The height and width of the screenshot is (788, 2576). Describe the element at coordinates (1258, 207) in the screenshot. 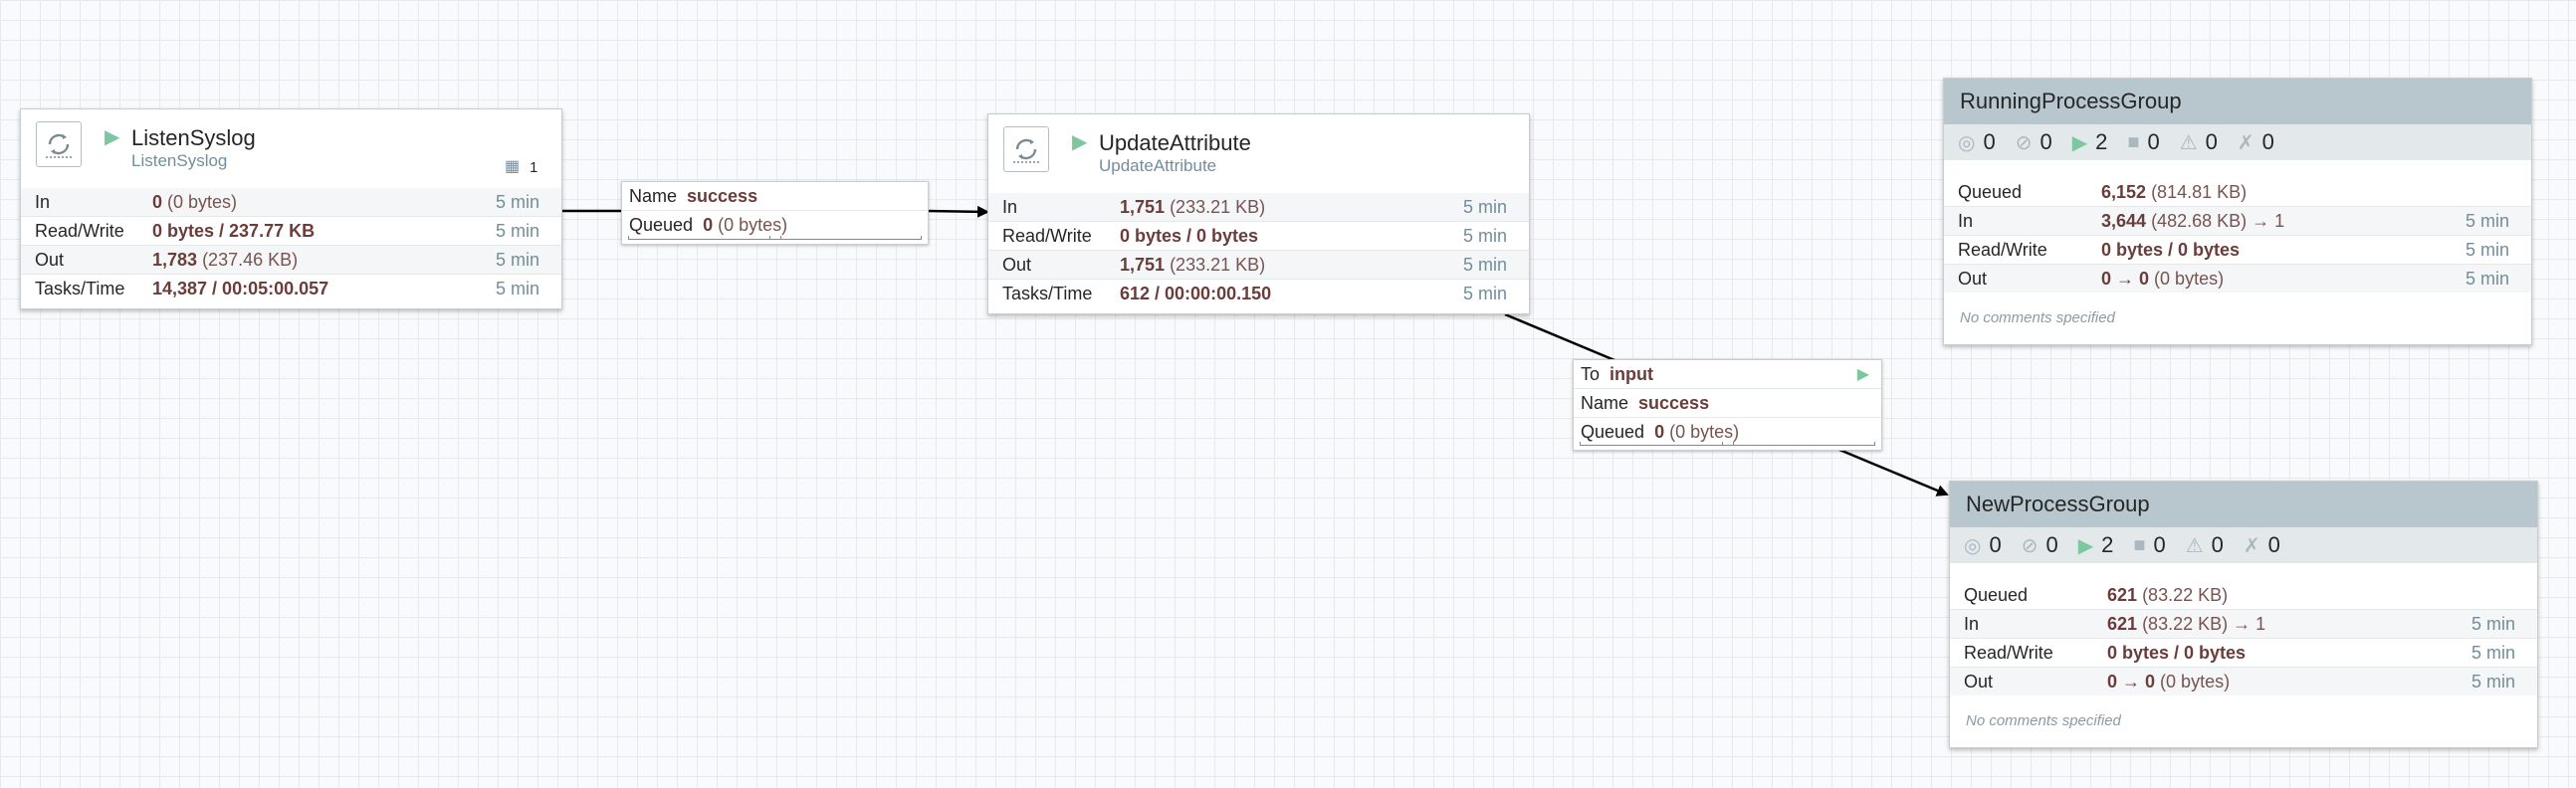

I see `stat-row-in: In 1,751 (233.21 KB) 5 min` at that location.